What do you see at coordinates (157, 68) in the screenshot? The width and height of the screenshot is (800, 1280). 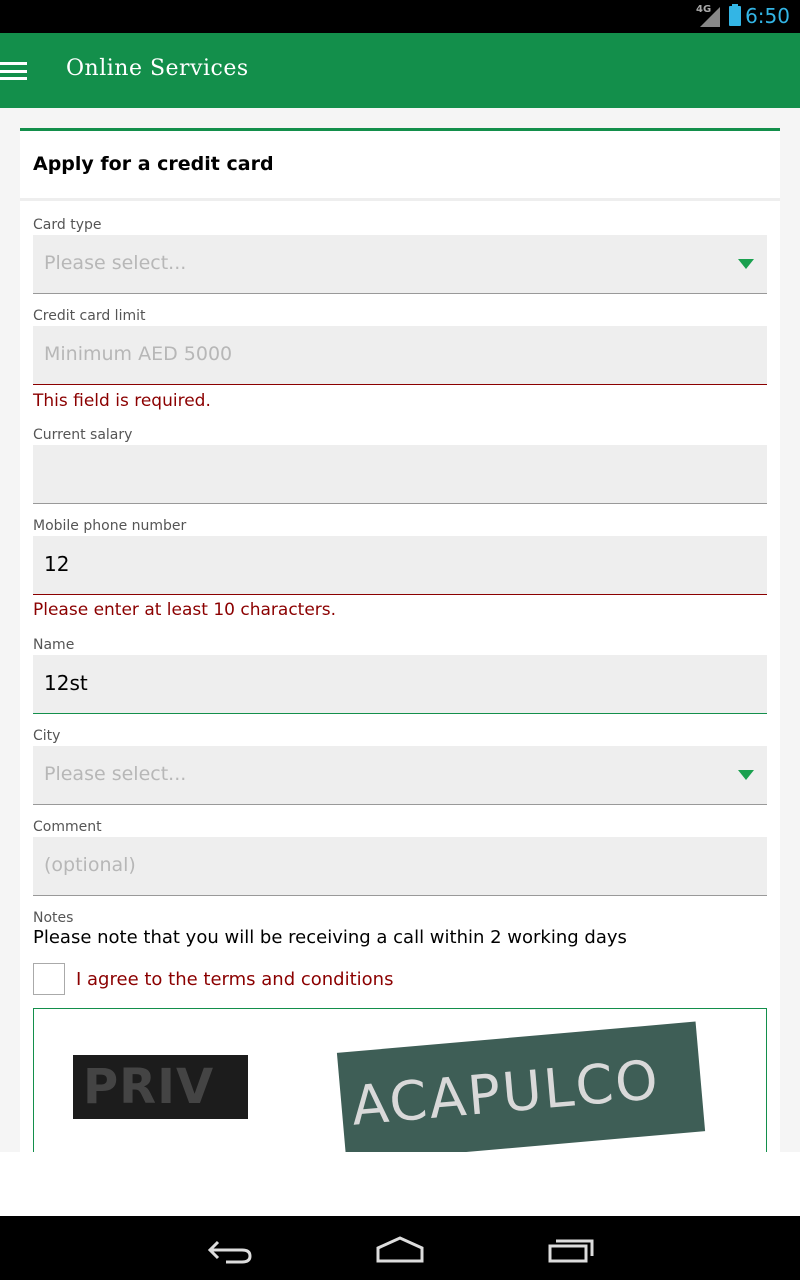 I see `app-title: Online Services` at bounding box center [157, 68].